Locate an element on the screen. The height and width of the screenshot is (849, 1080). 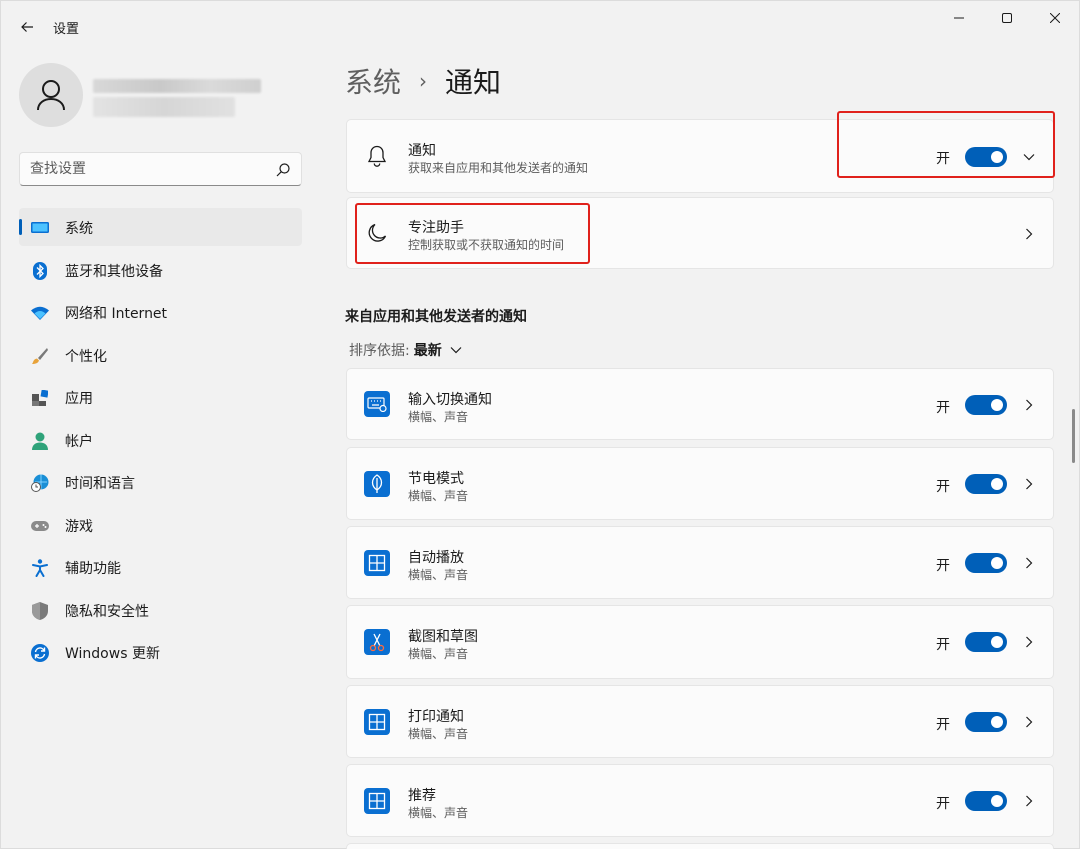
gamepad-icon is located at coordinates (40, 526).